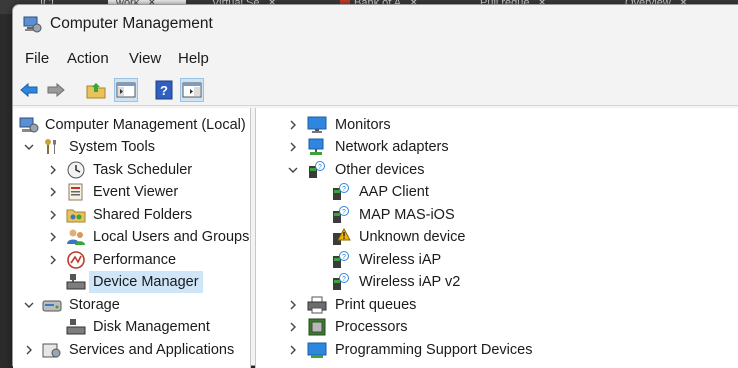 This screenshot has width=738, height=368. Describe the element at coordinates (143, 215) in the screenshot. I see `tree-item-label: Shared Folders` at that location.